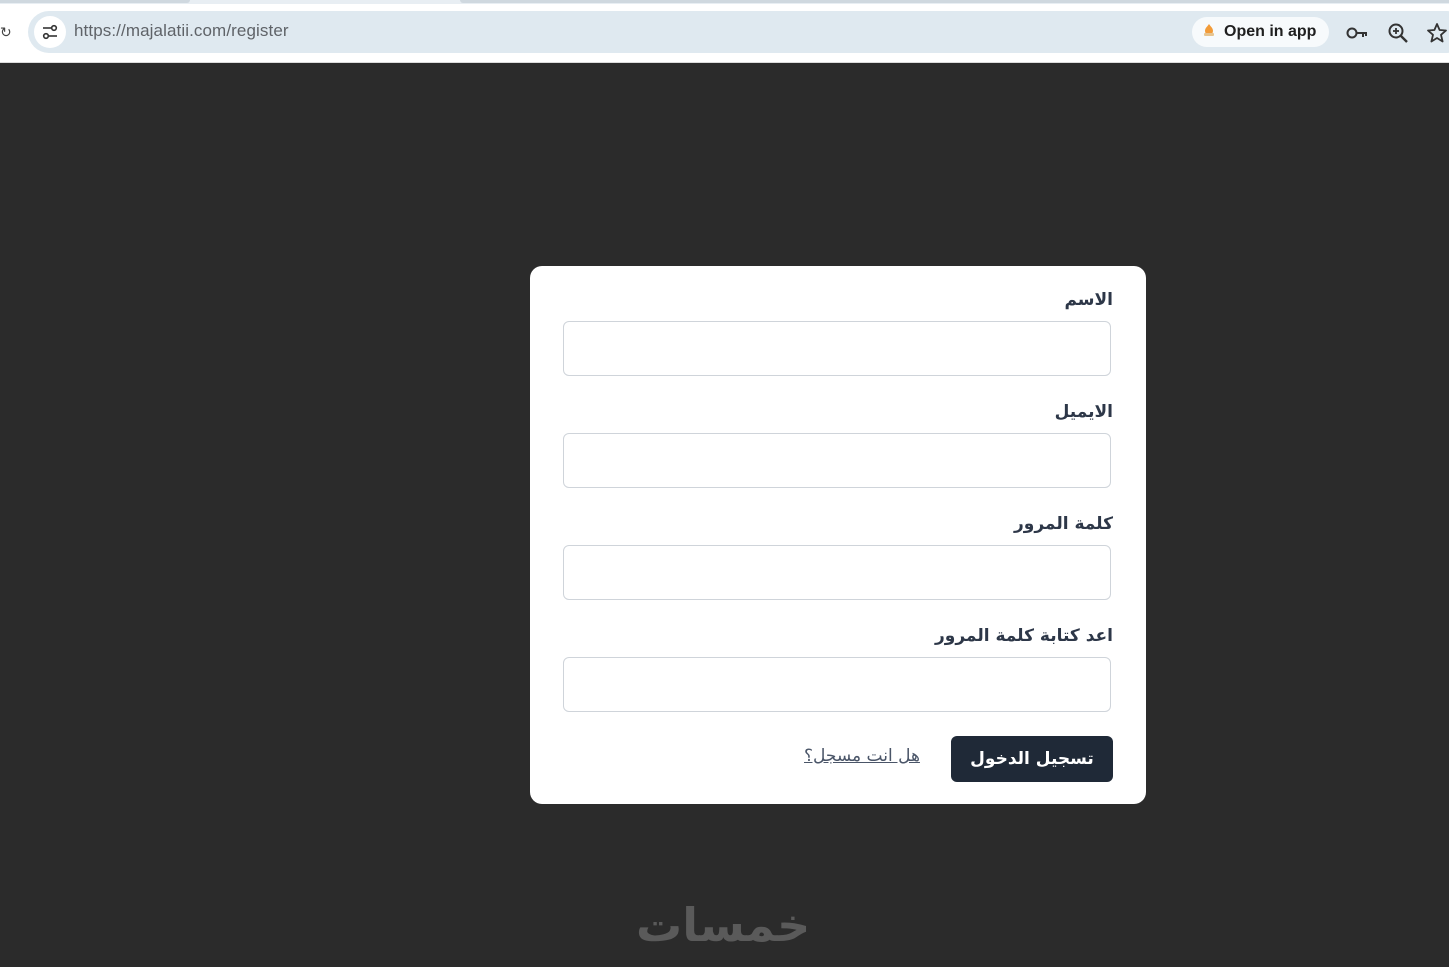  Describe the element at coordinates (837, 684) in the screenshot. I see `confirm-password-input` at that location.